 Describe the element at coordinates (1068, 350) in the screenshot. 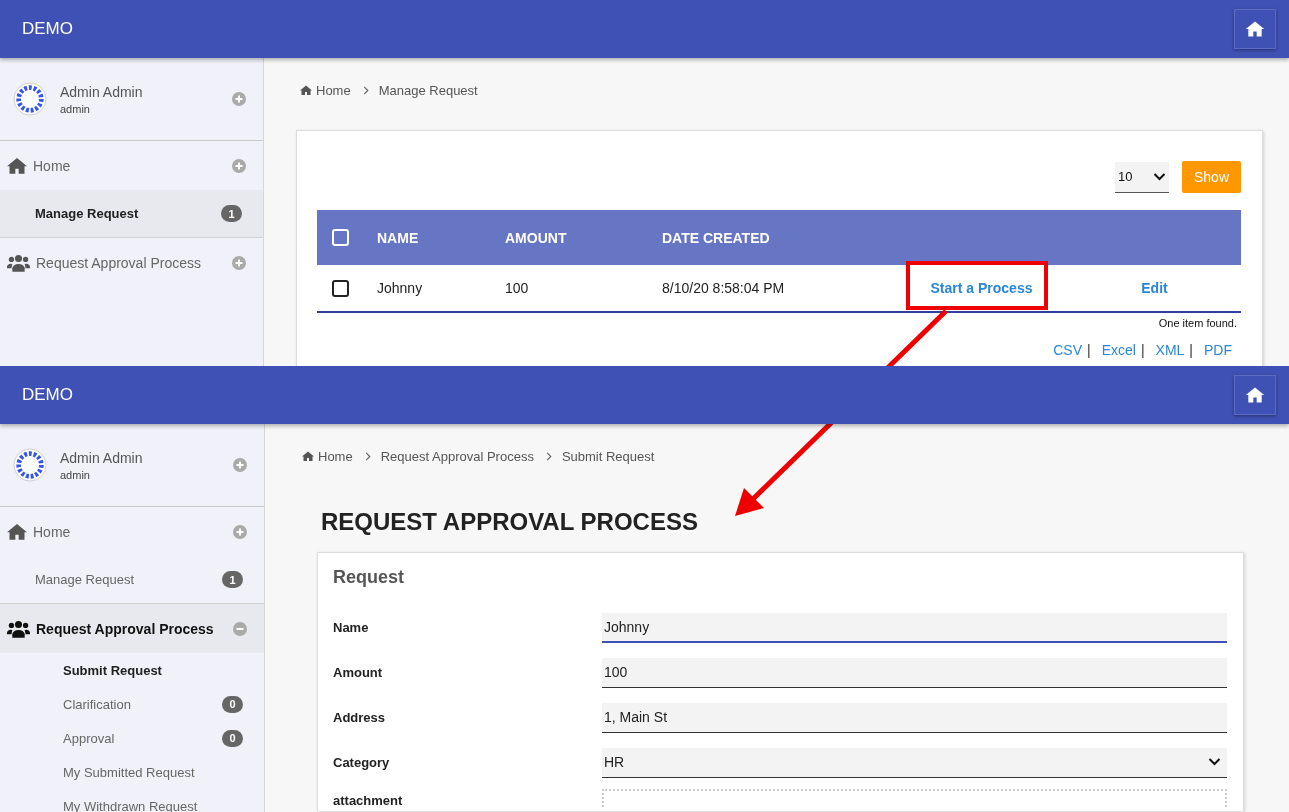

I see `export-link: CSV` at that location.